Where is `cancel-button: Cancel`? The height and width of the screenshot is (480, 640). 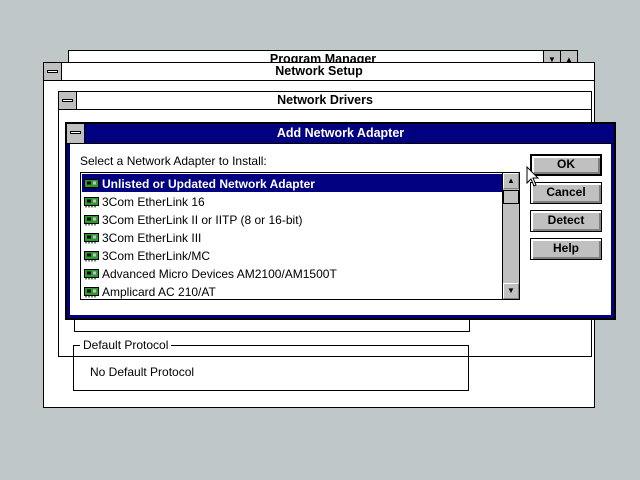 cancel-button: Cancel is located at coordinates (566, 193).